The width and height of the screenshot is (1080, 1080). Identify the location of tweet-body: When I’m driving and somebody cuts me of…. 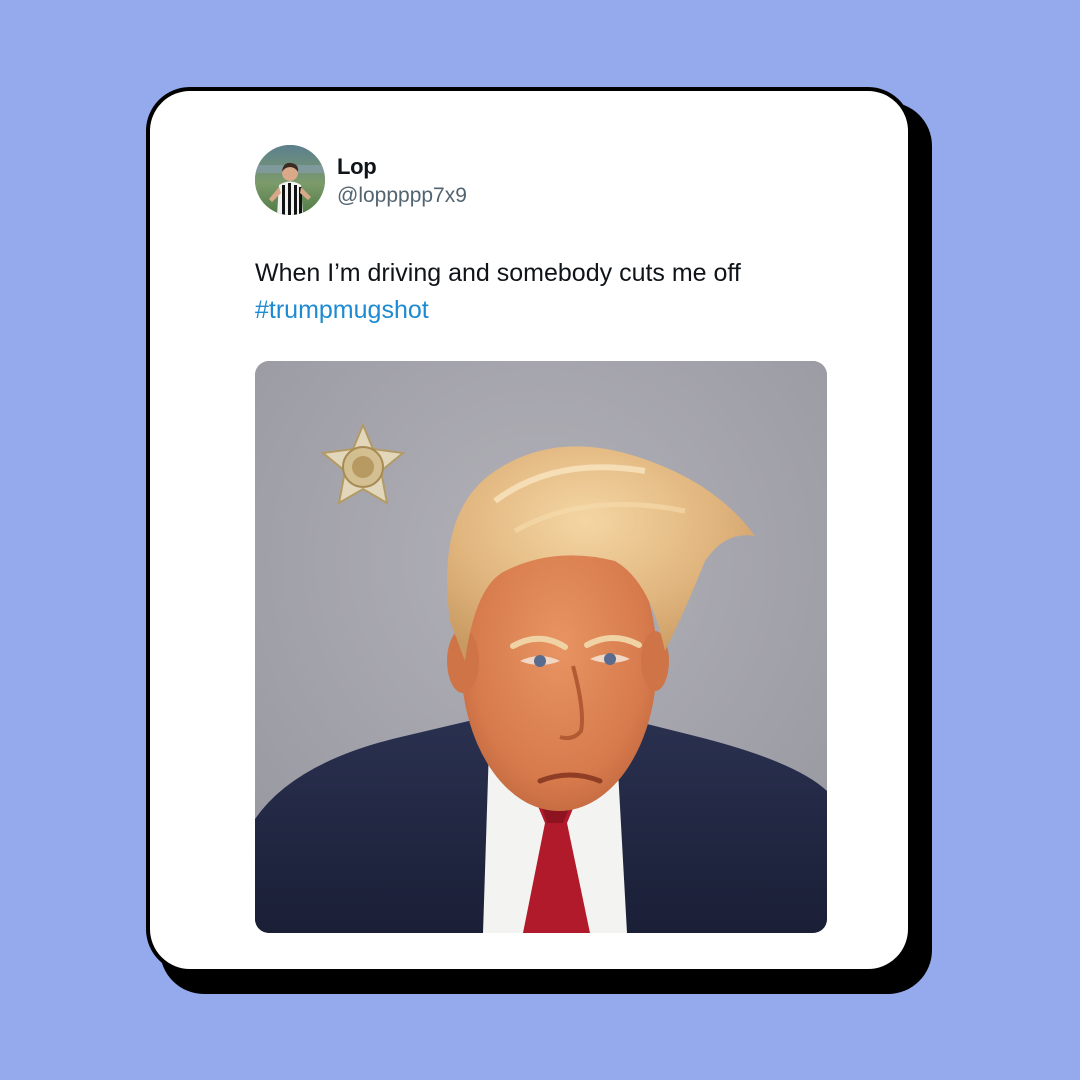
(498, 273).